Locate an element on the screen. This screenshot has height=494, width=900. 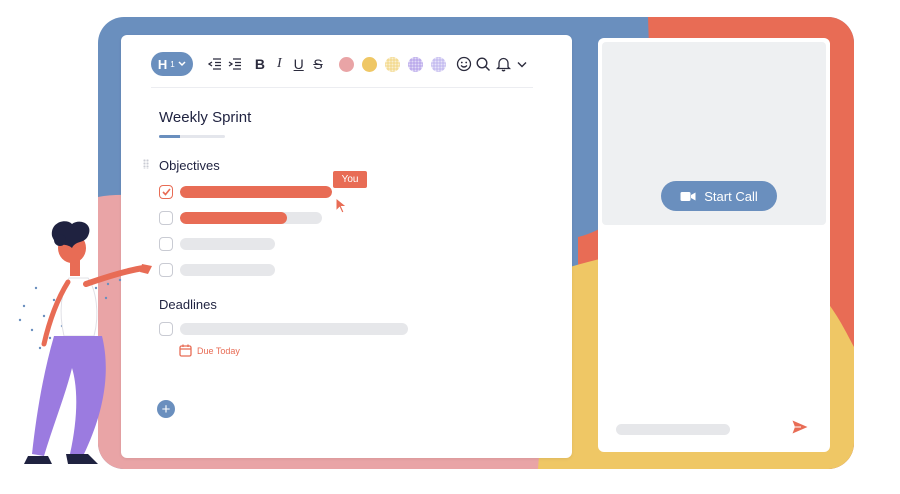
due-date-badge: Due Today is located at coordinates (209, 350).